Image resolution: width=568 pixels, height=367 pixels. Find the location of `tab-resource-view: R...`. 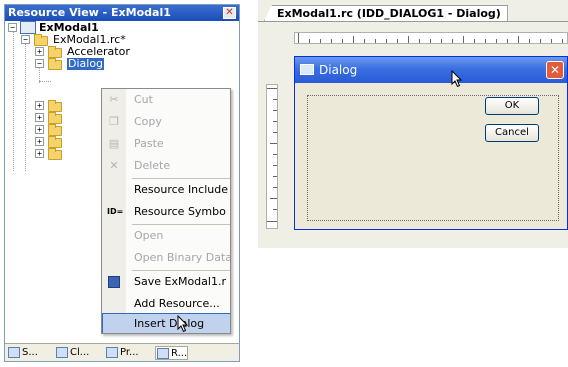

tab-resource-view: R... is located at coordinates (172, 353).